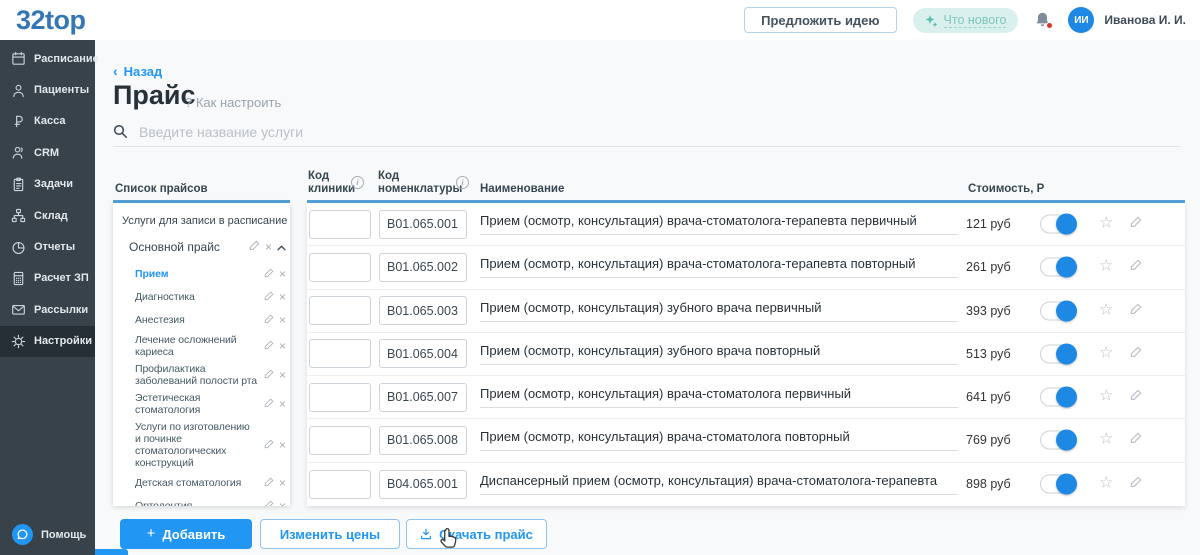 The width and height of the screenshot is (1200, 555). I want to click on avatar: ИИ, so click(1081, 20).